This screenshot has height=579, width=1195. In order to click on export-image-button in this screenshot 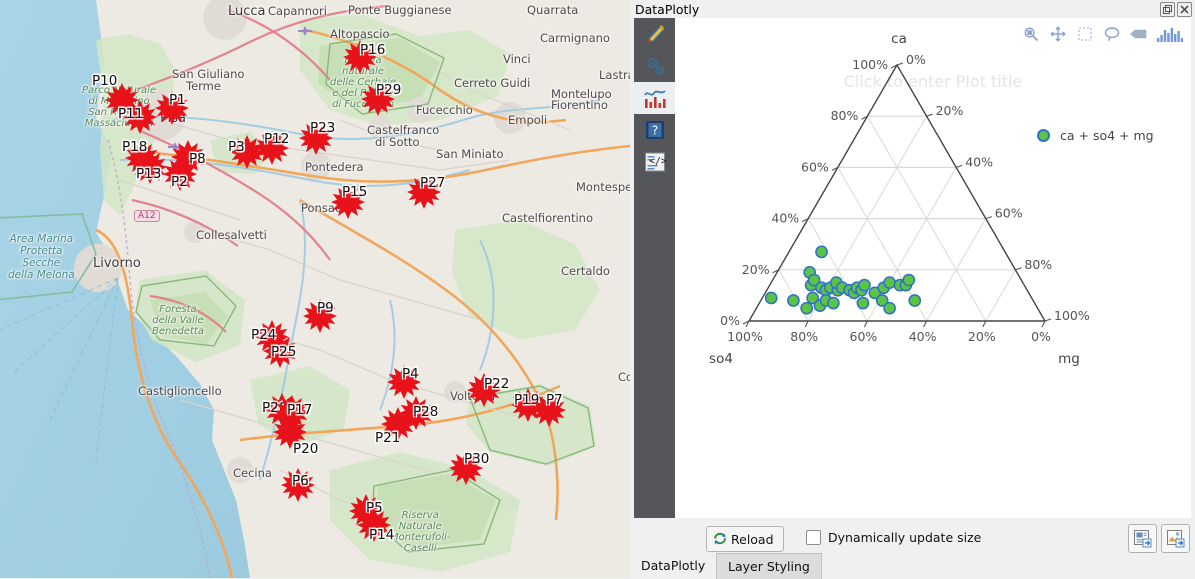, I will do `click(1175, 538)`.